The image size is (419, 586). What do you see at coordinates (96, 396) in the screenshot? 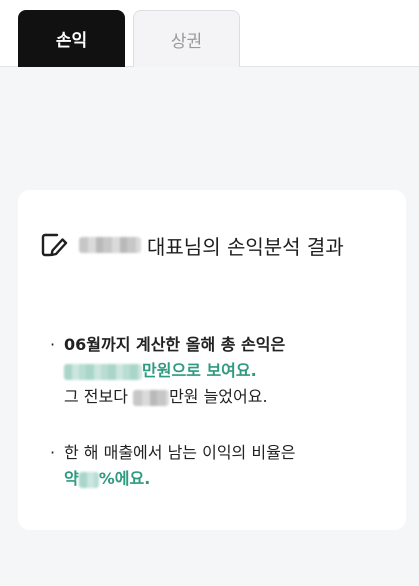
I see `profit-change-prefix: 그 전보다` at bounding box center [96, 396].